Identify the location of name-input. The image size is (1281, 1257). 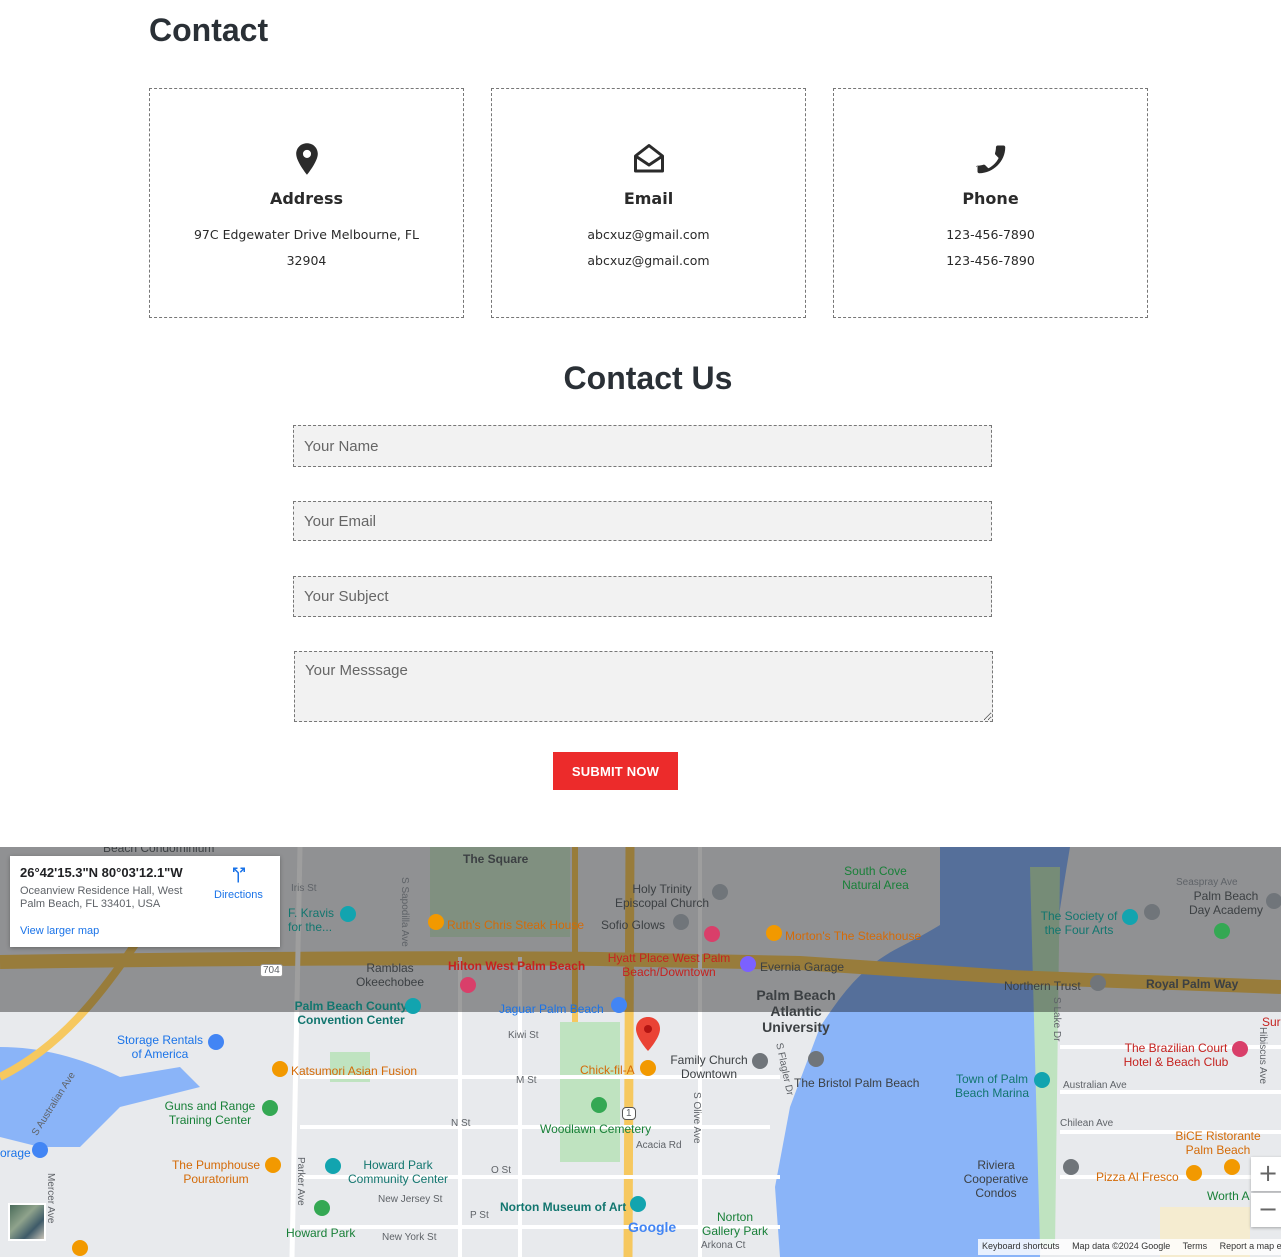
(642, 446).